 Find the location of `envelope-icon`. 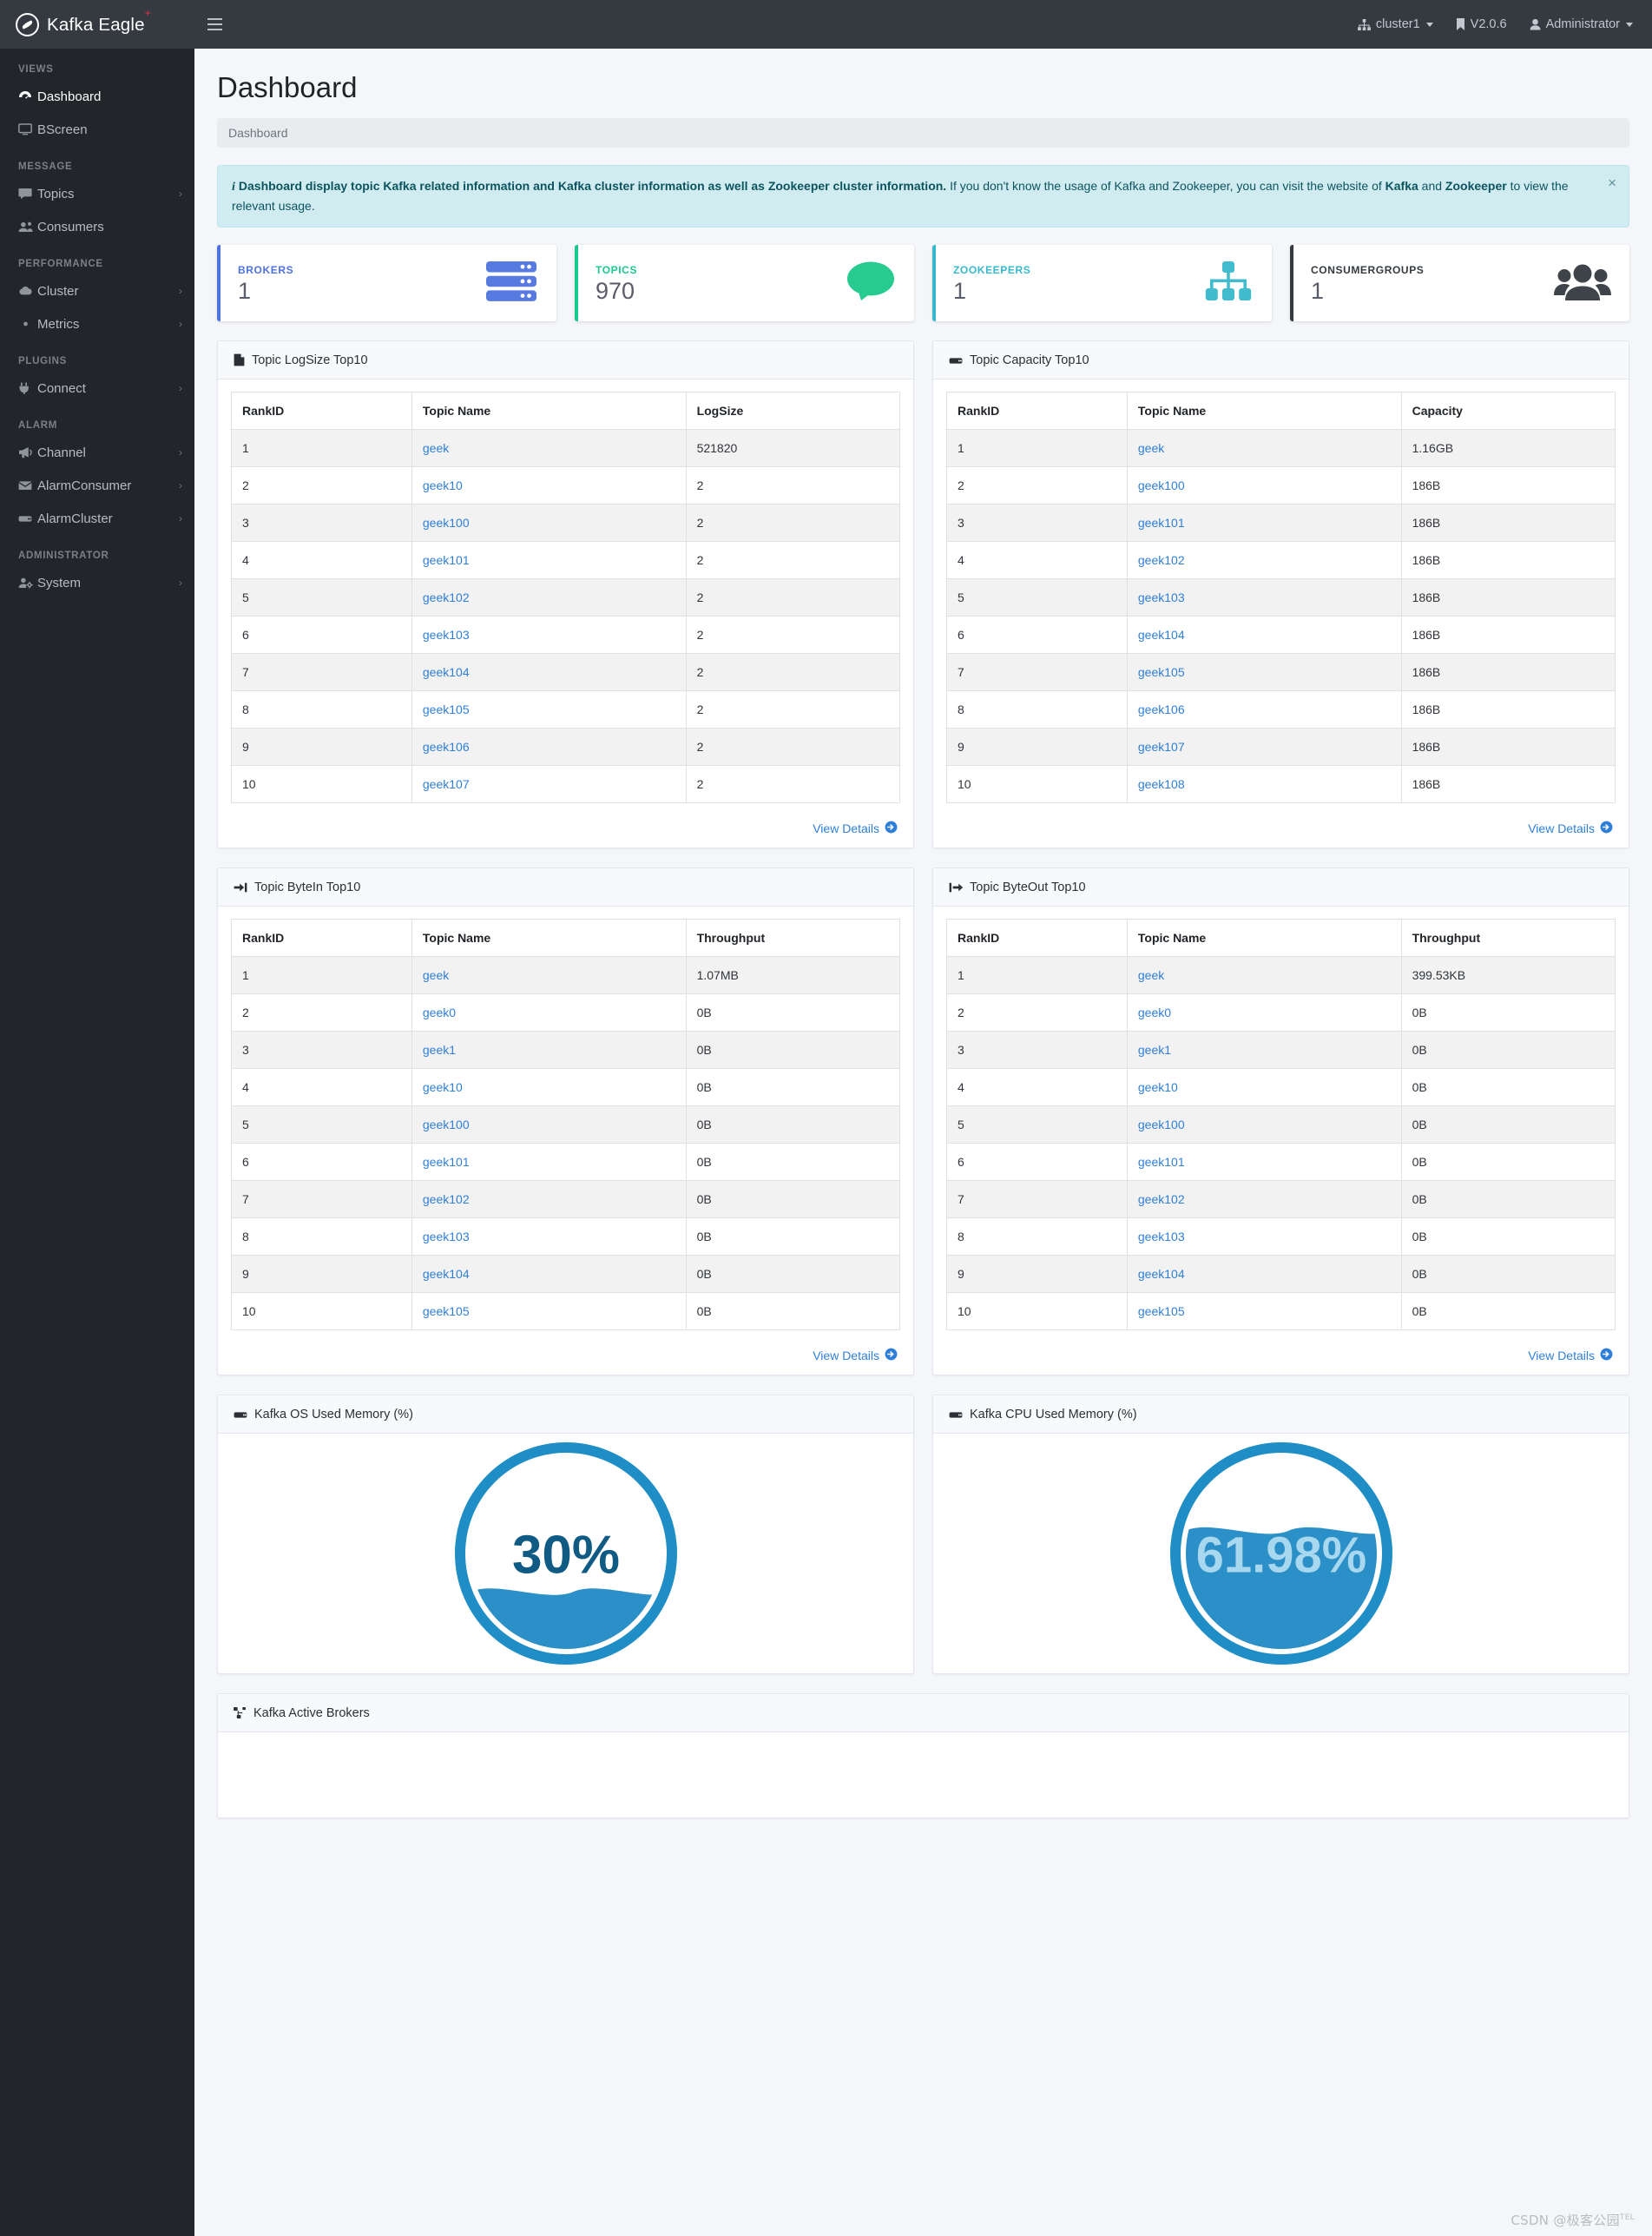

envelope-icon is located at coordinates (27, 485).